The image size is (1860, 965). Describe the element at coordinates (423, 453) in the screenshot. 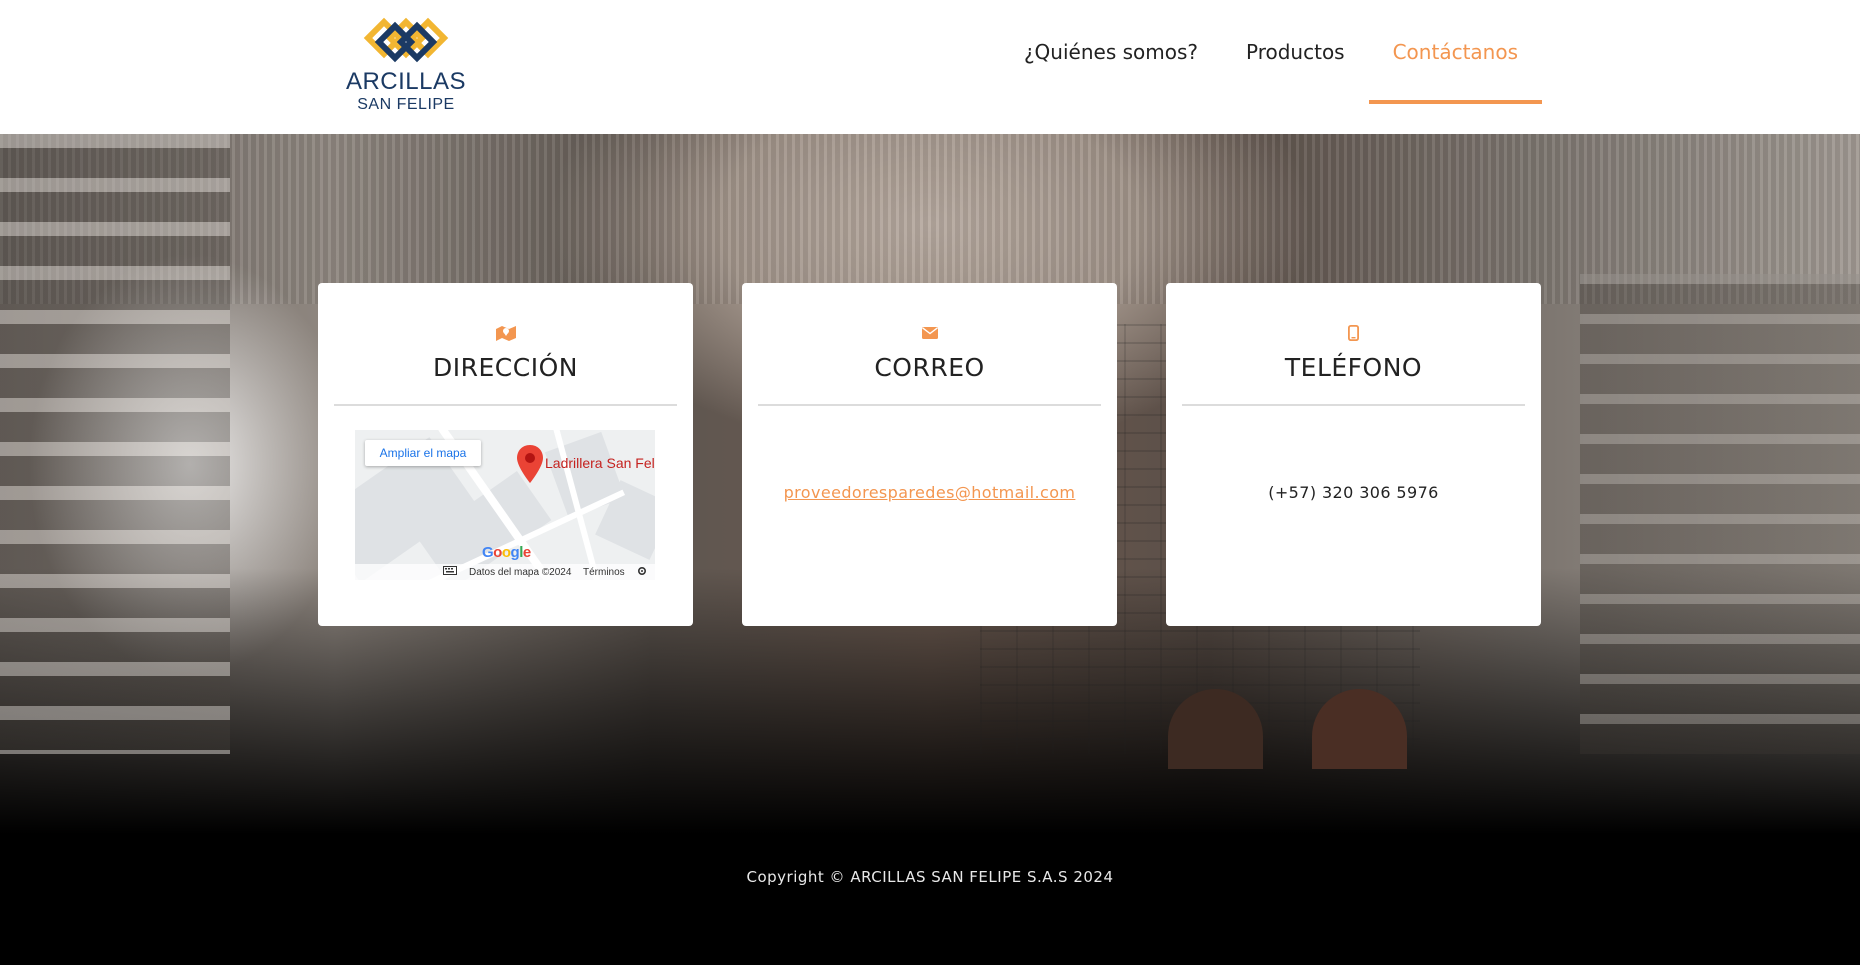

I see `expand-map-button: Ampliar el mapa` at that location.